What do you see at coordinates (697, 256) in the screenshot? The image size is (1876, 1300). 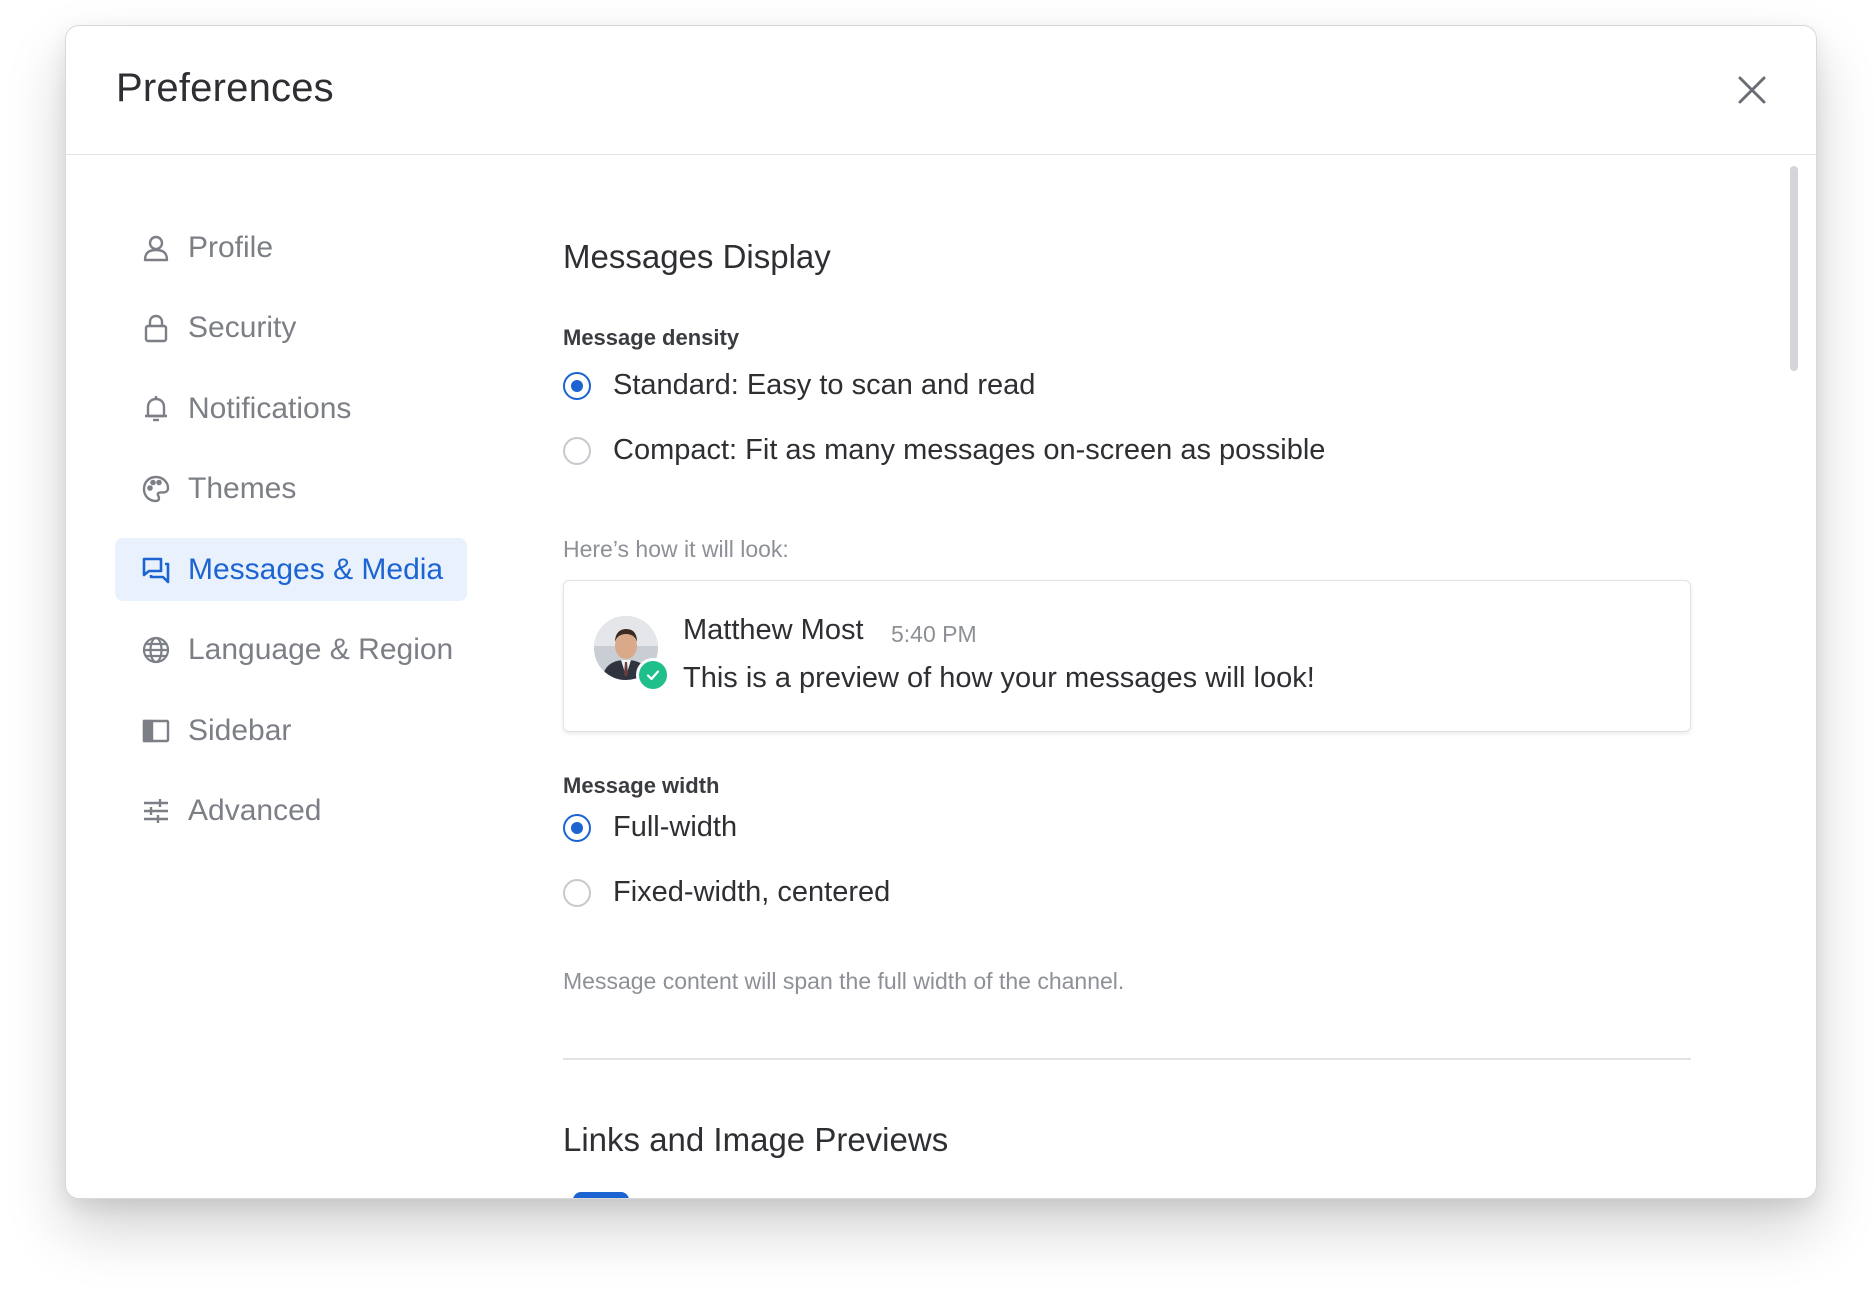 I see `section-title-messages-display: Messages Display` at bounding box center [697, 256].